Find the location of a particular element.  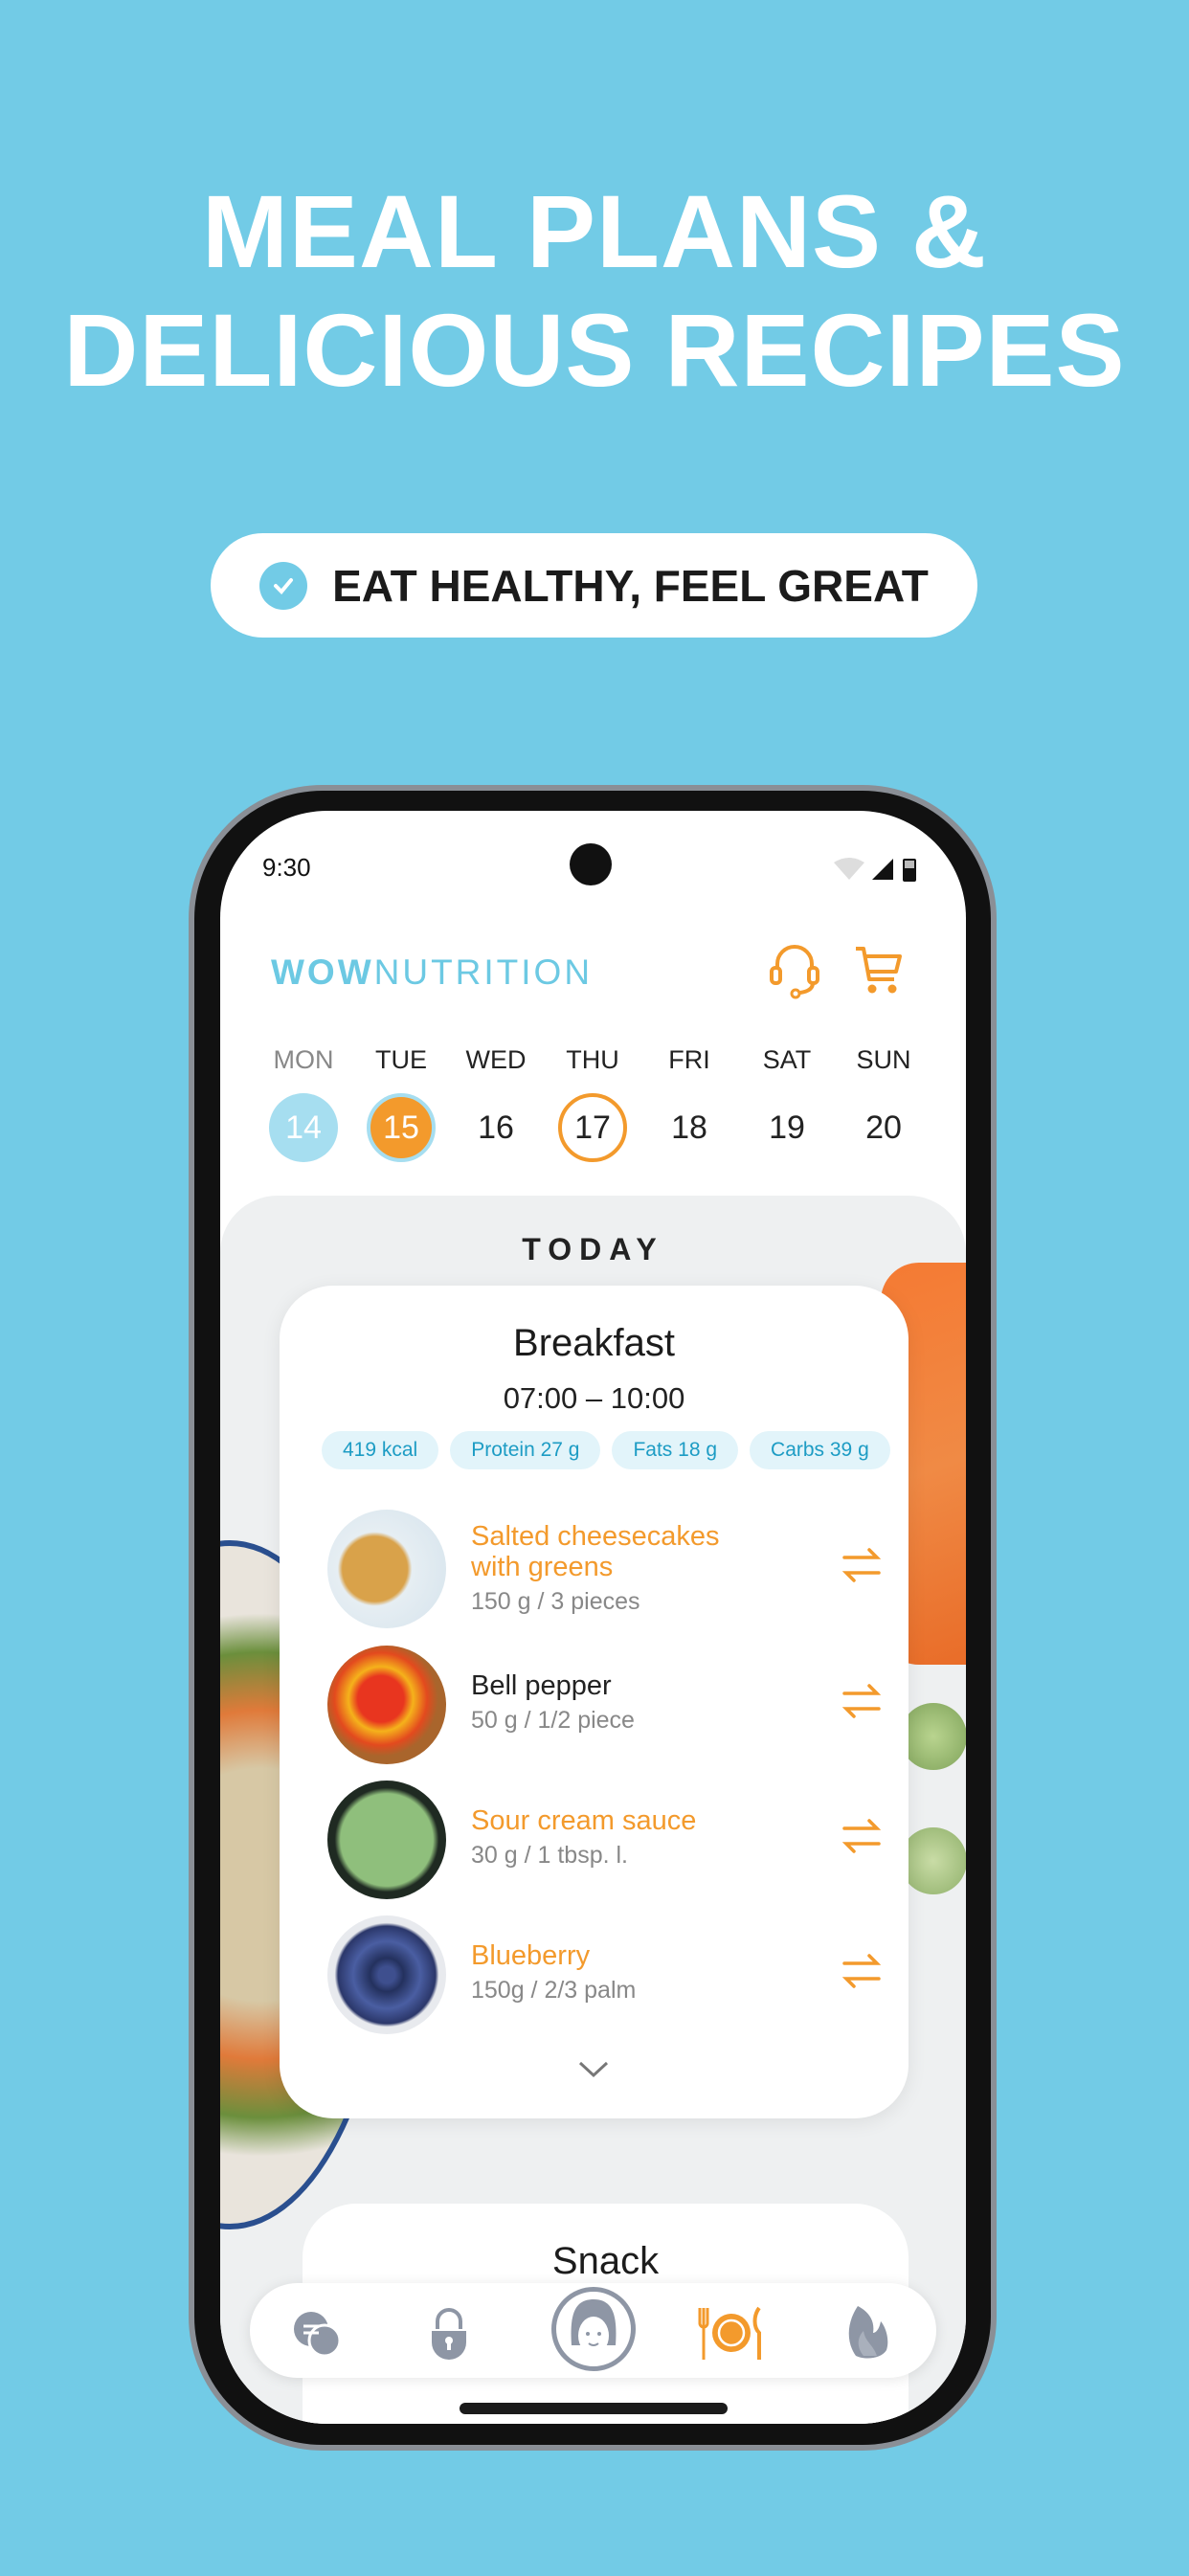

meal-item: Sour cream sauce 30 g / 1 tbsp. l. is located at coordinates (605, 1840).